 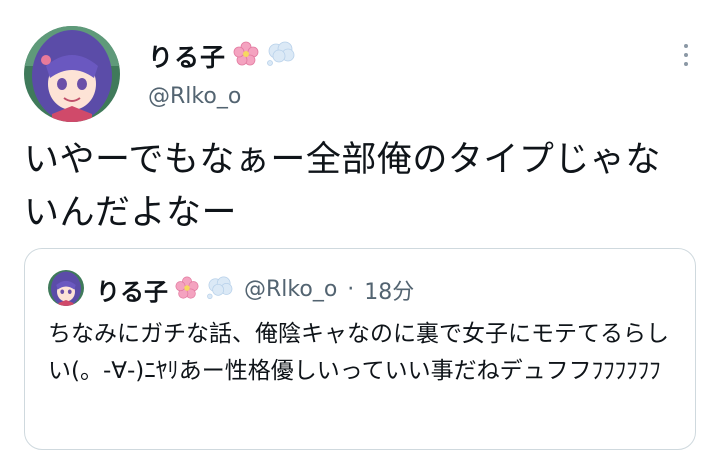 I want to click on avatar-image, so click(x=72, y=74).